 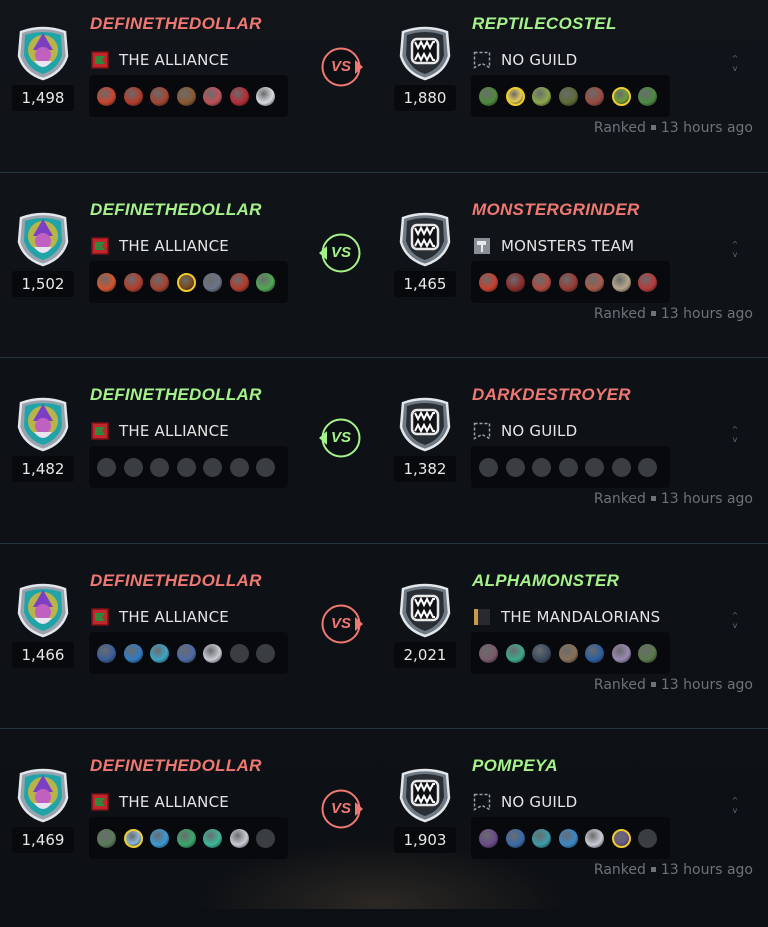 I want to click on player-name: ALPHAMONSTER, so click(x=545, y=581).